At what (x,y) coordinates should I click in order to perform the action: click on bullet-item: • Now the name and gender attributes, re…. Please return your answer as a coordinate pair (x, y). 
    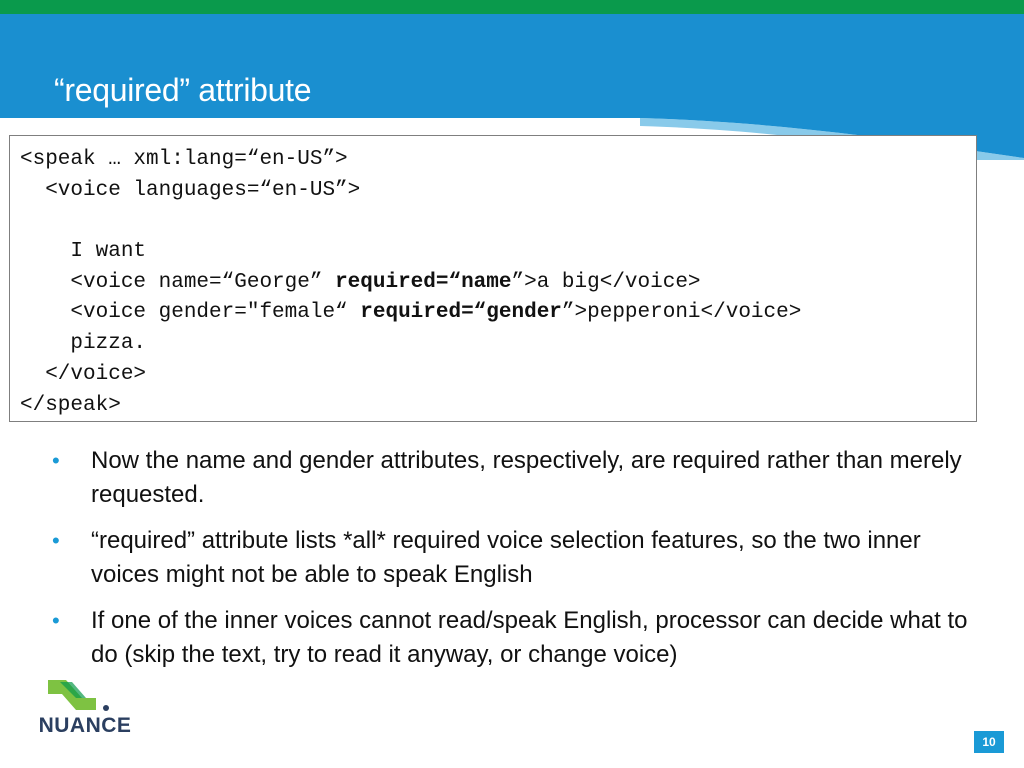
    Looking at the image, I should click on (522, 478).